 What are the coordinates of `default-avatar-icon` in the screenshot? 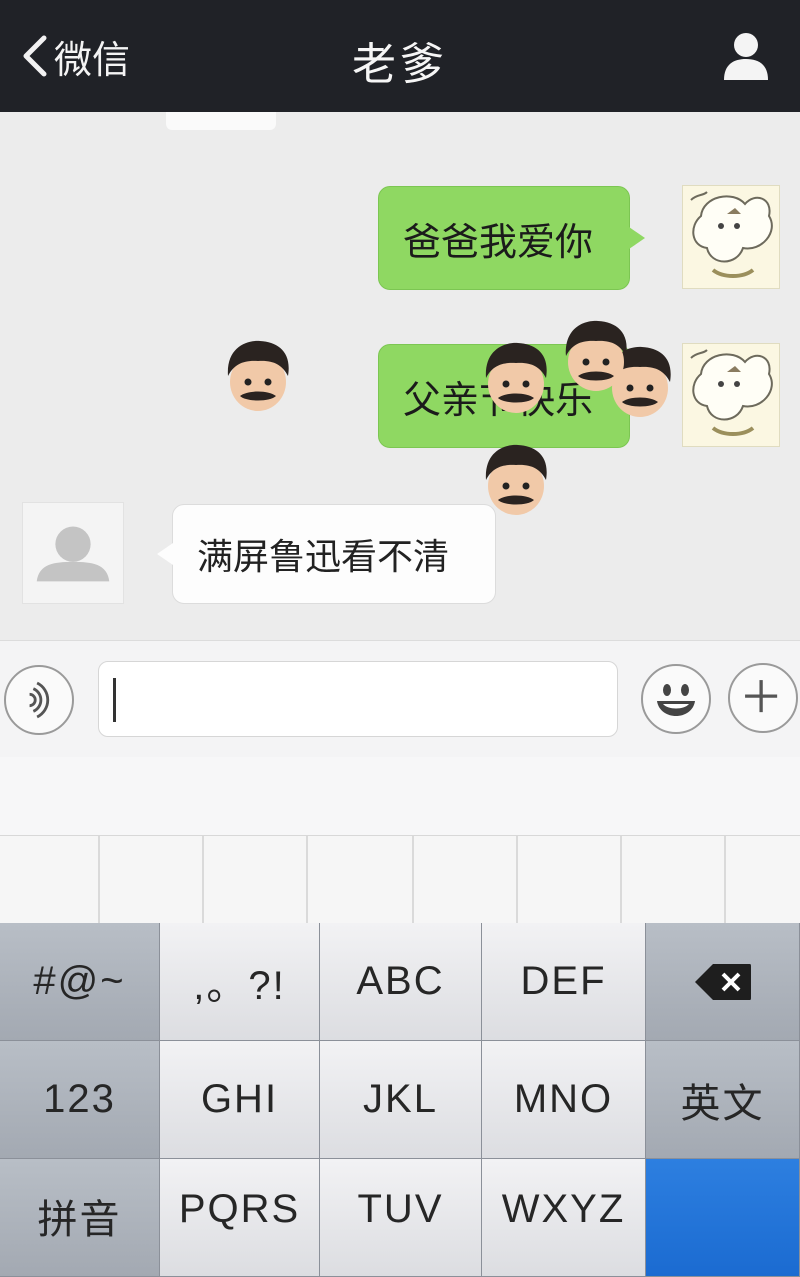 It's located at (73, 554).